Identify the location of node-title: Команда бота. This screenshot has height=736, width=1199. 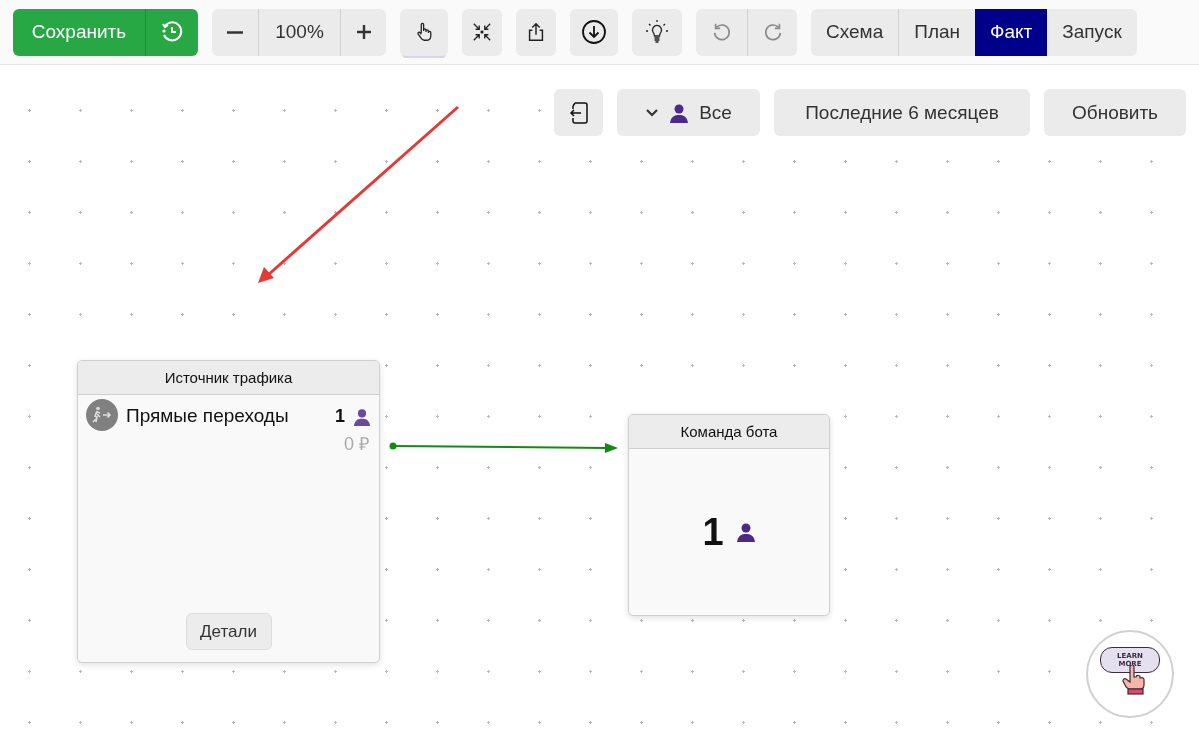
(729, 432).